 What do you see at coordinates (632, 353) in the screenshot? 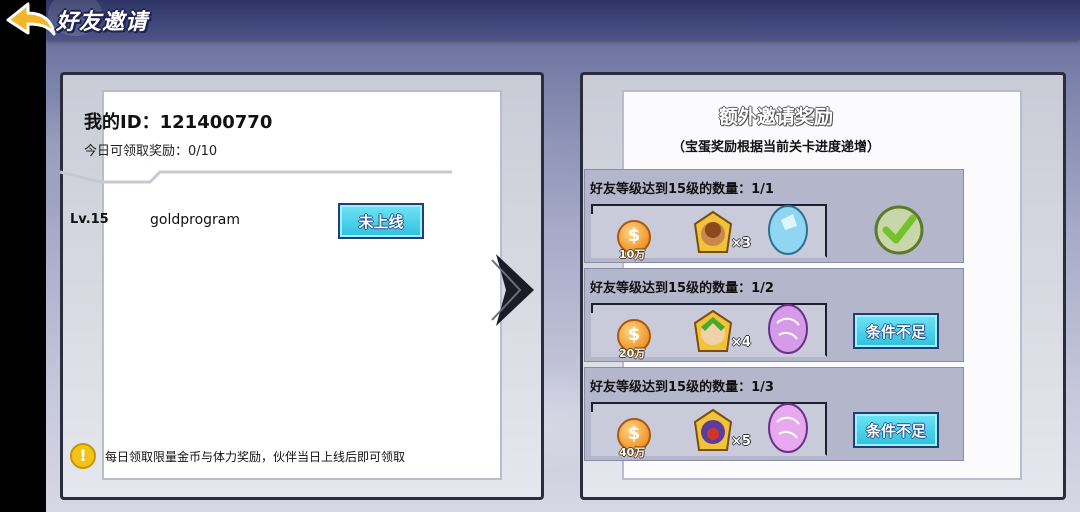
I see `coin-amount: 20万` at bounding box center [632, 353].